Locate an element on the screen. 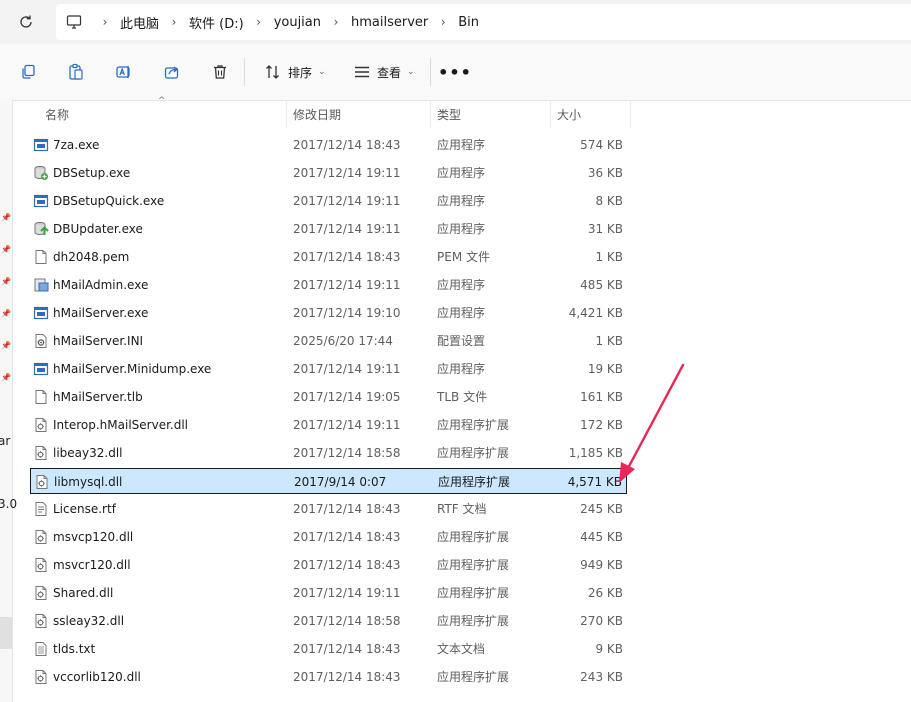 This screenshot has width=911, height=702. view-button: 查看 ⌄ is located at coordinates (384, 72).